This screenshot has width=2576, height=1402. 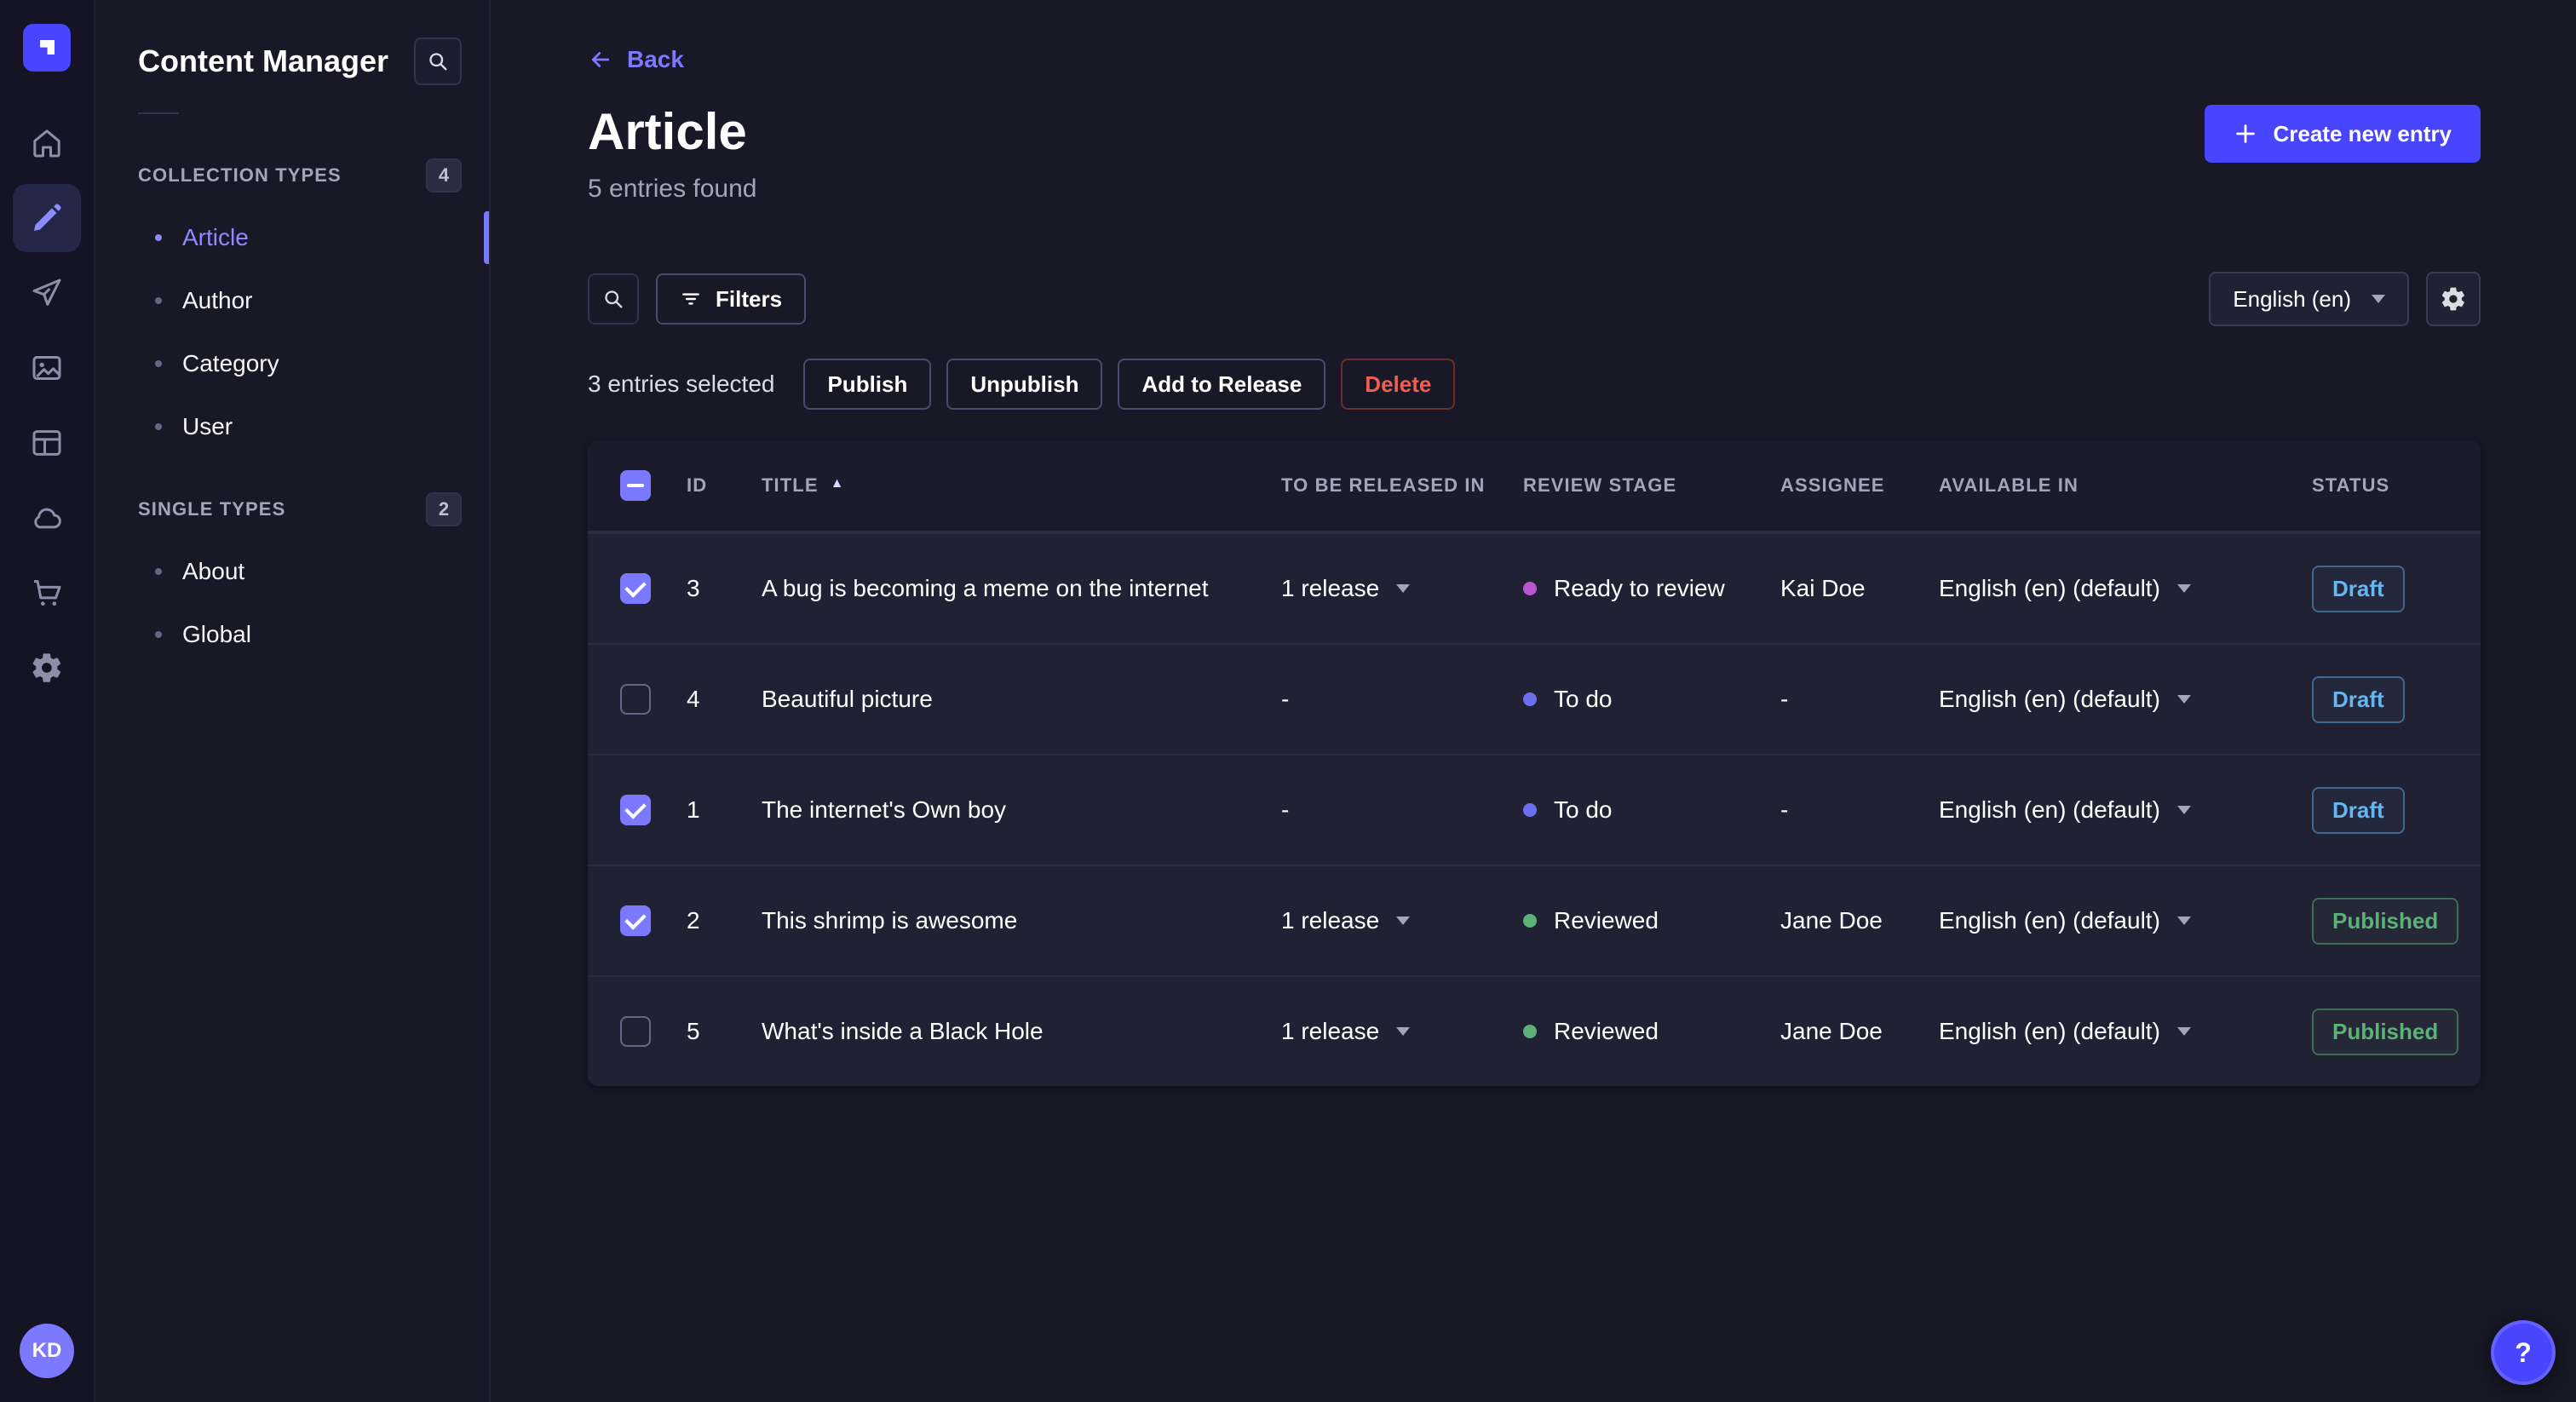 I want to click on home-icon, so click(x=47, y=143).